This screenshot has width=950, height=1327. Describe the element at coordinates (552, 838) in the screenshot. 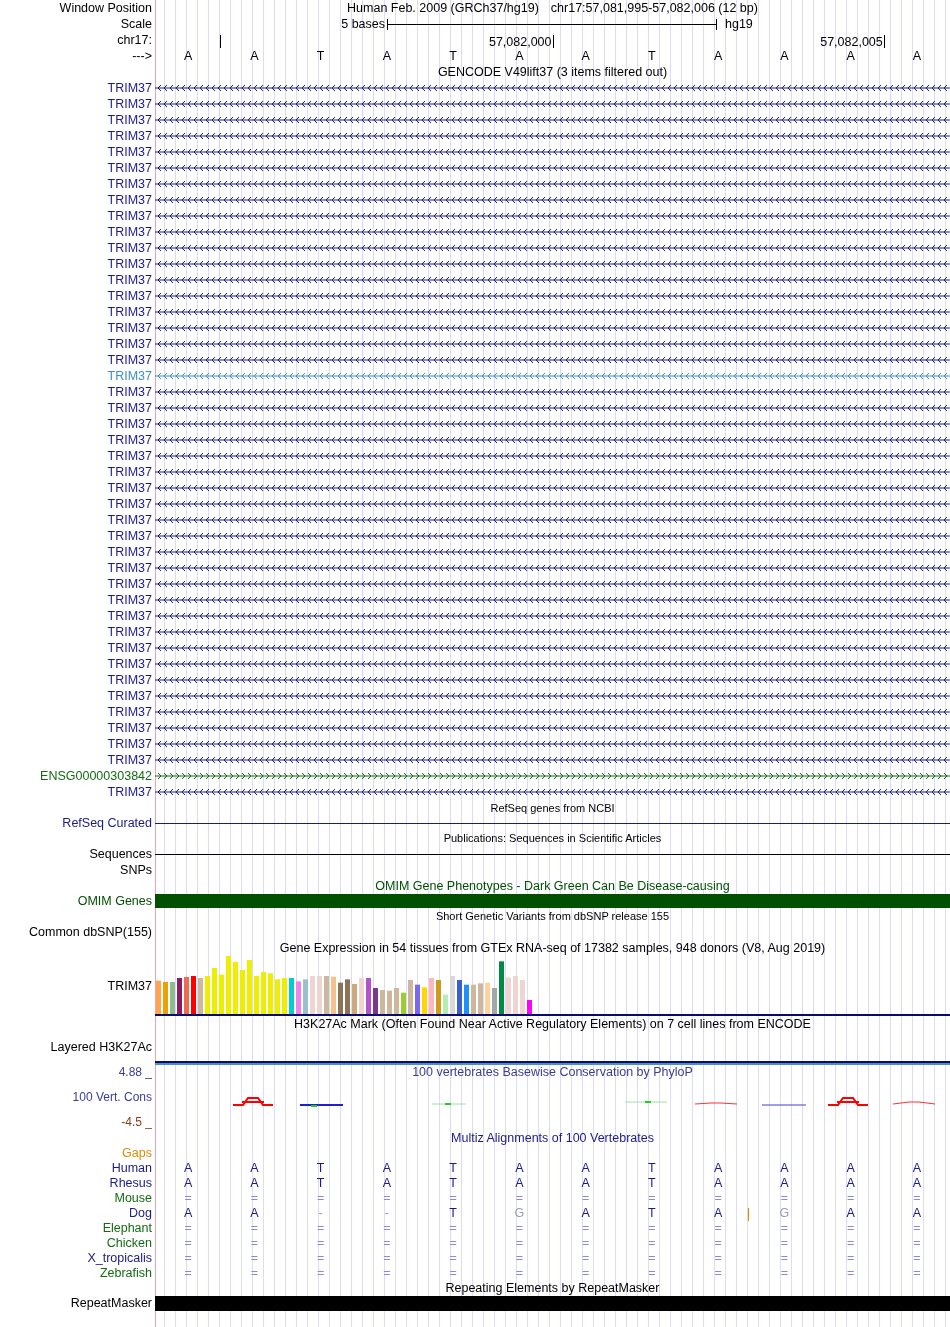

I see `track-title: Publications: Sequences in Scientific Articles` at that location.